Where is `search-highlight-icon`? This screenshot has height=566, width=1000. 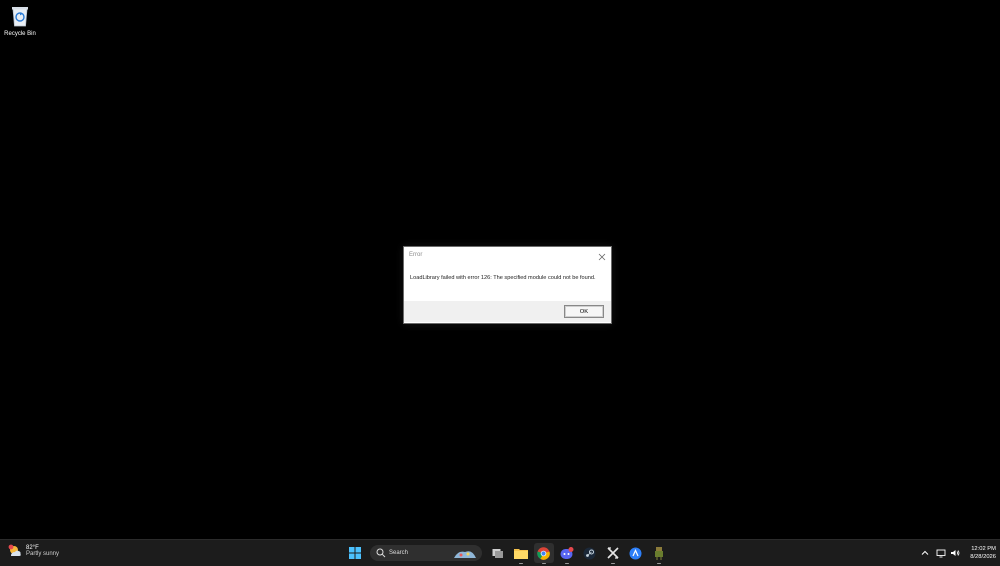
search-highlight-icon is located at coordinates (465, 554).